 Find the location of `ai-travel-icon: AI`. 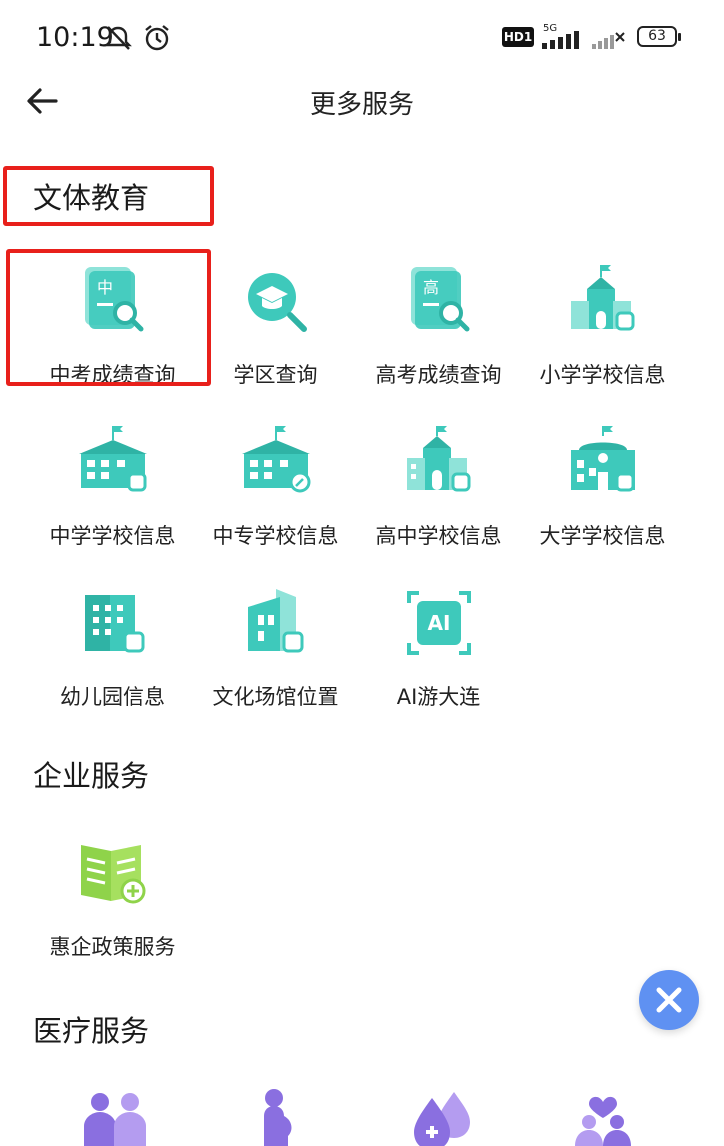

ai-travel-icon: AI is located at coordinates (438, 623).